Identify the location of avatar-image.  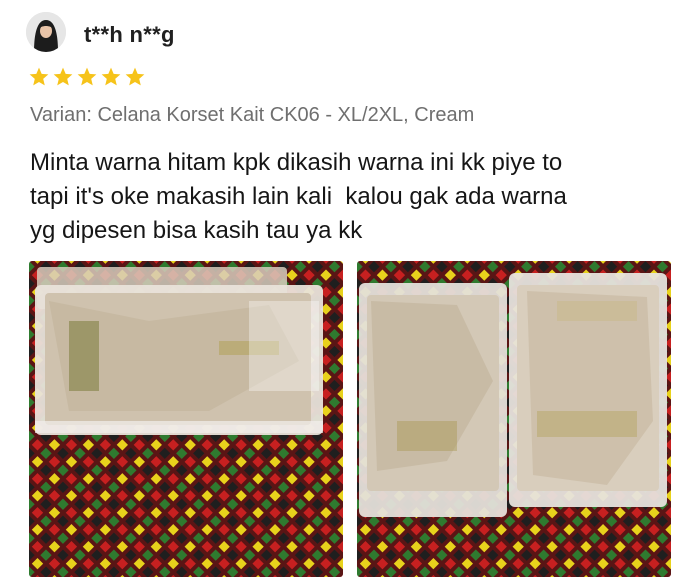
(46, 32).